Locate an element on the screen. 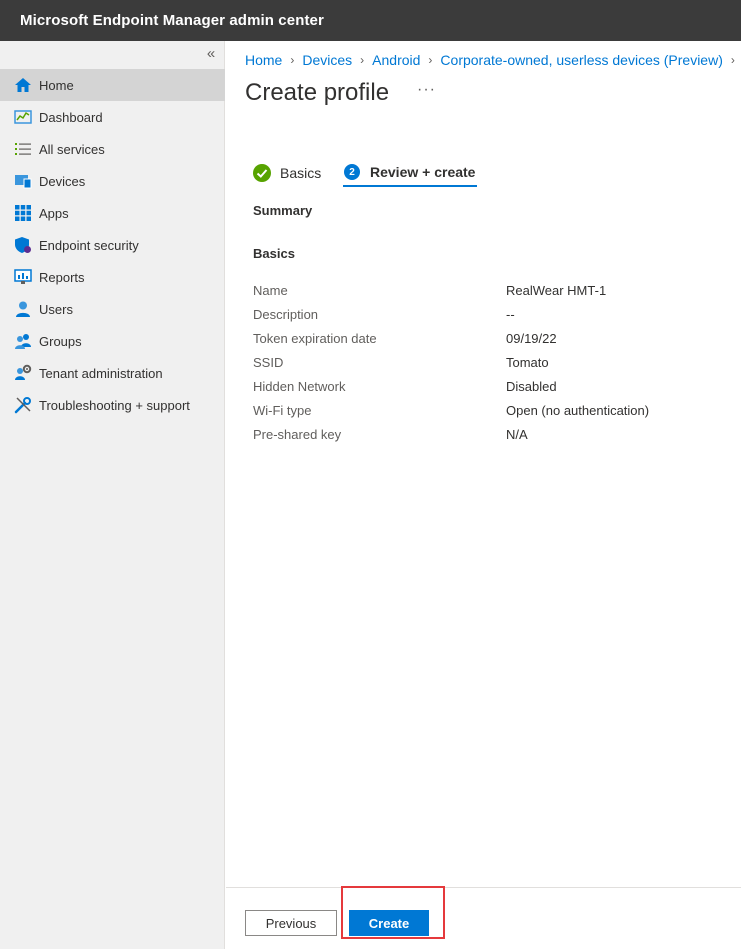 The width and height of the screenshot is (741, 949). reports-icon is located at coordinates (23, 277).